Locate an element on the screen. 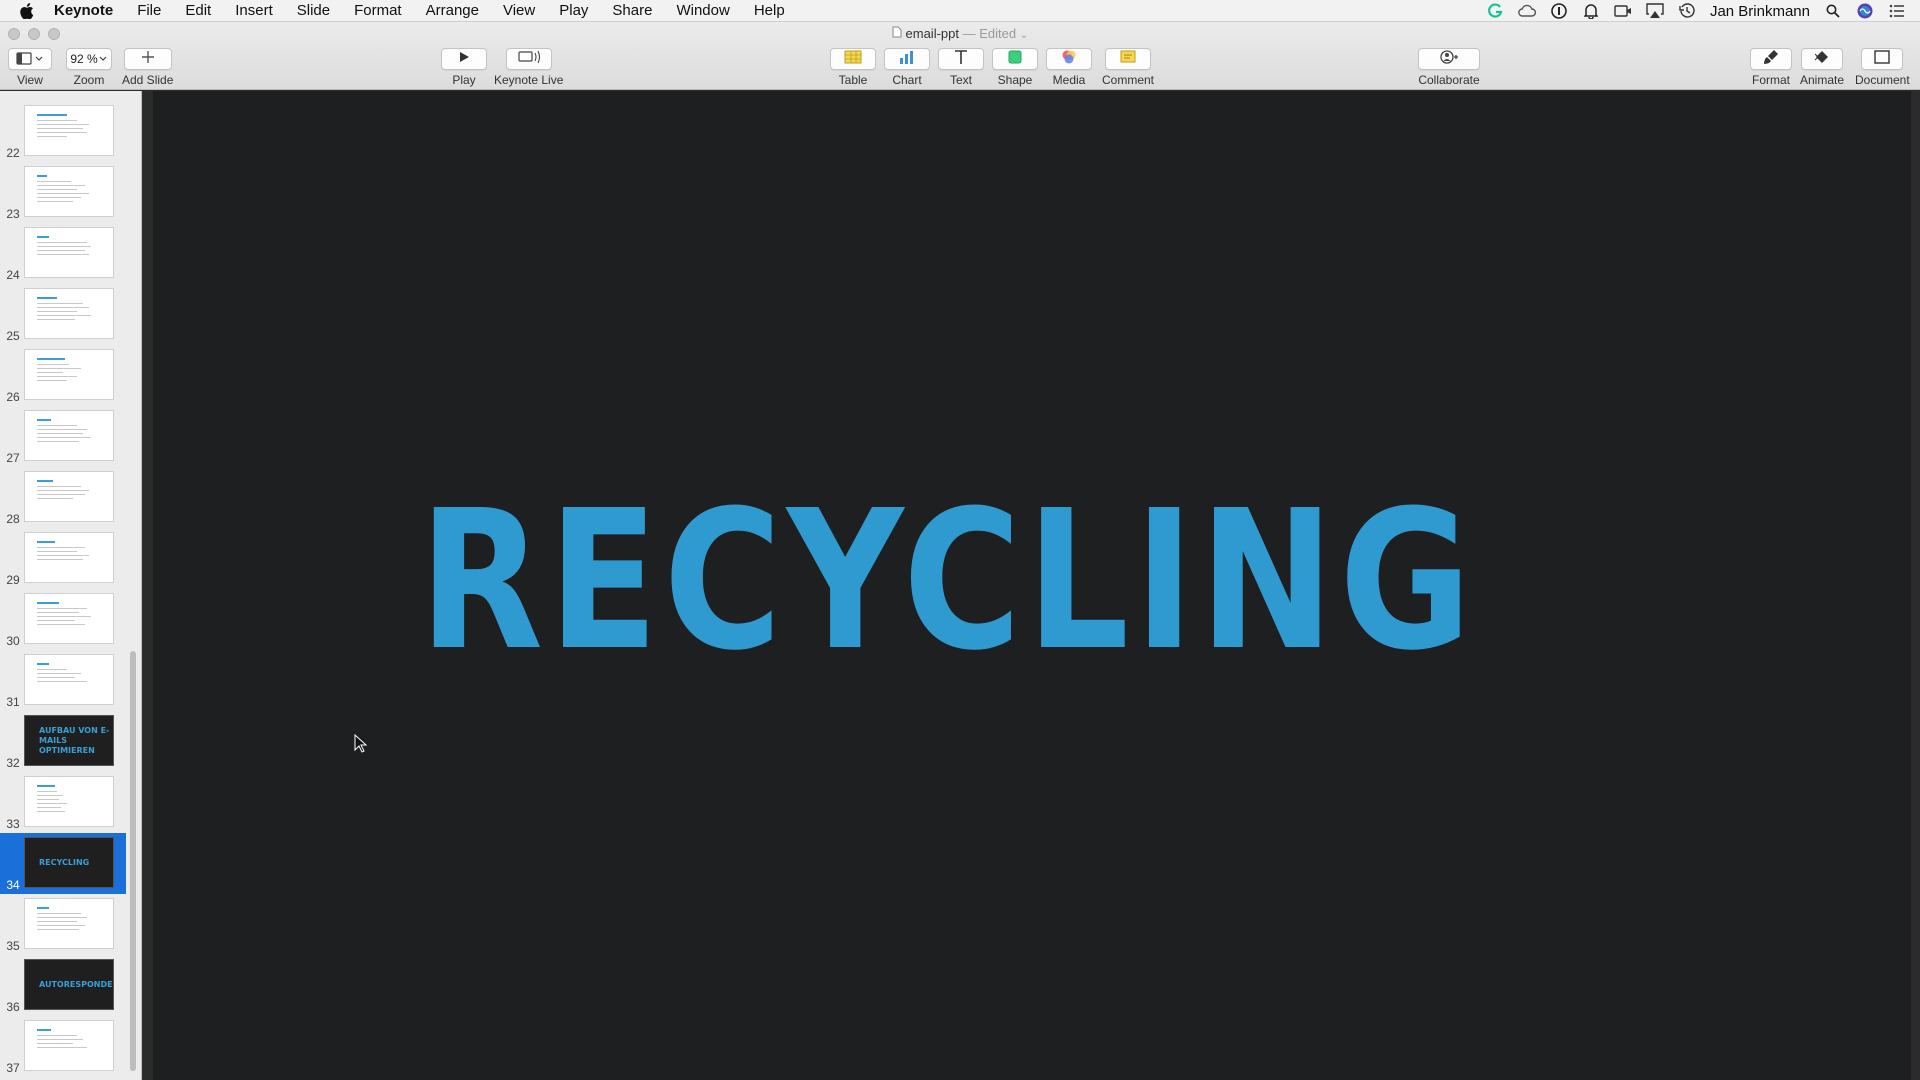 The width and height of the screenshot is (1920, 1080). keynote-live-control: Keynote Live is located at coordinates (528, 67).